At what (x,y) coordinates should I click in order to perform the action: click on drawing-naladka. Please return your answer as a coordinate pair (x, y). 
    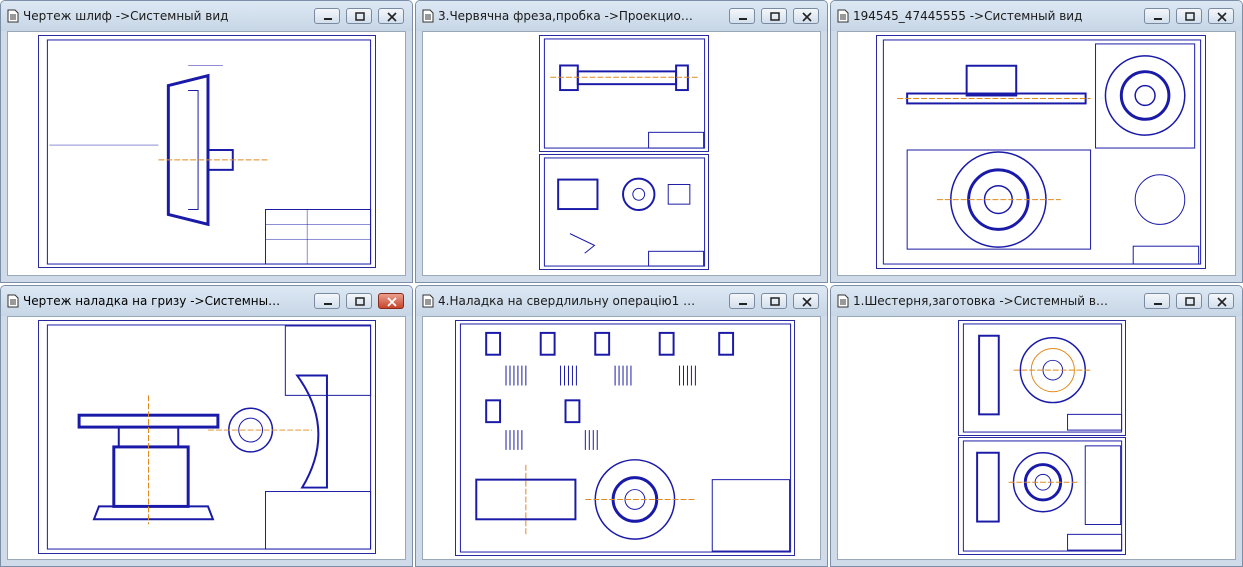
    Looking at the image, I should click on (209, 437).